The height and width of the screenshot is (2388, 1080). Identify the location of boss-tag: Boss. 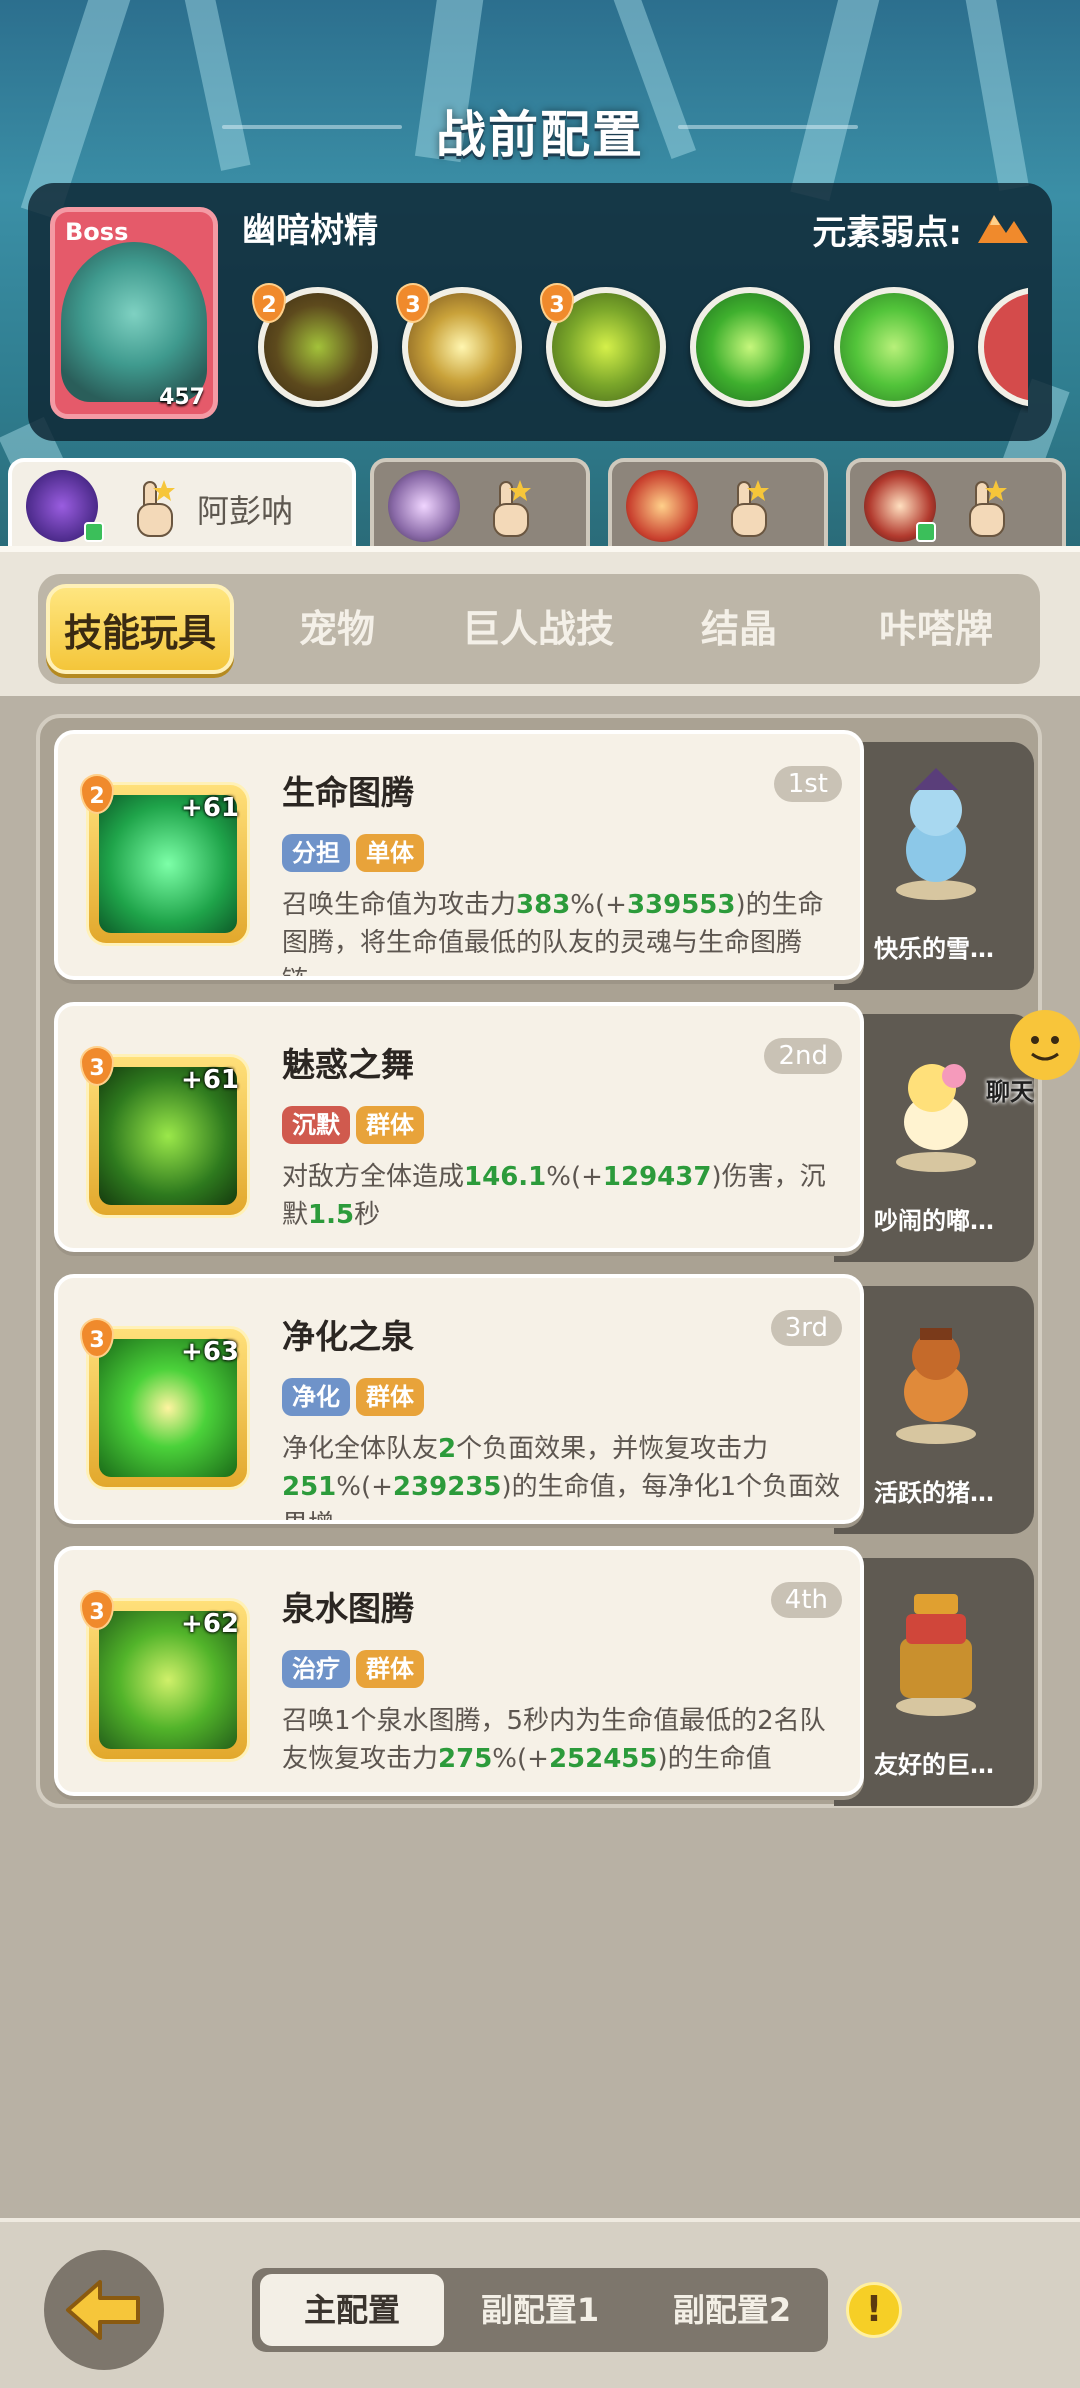
(97, 232).